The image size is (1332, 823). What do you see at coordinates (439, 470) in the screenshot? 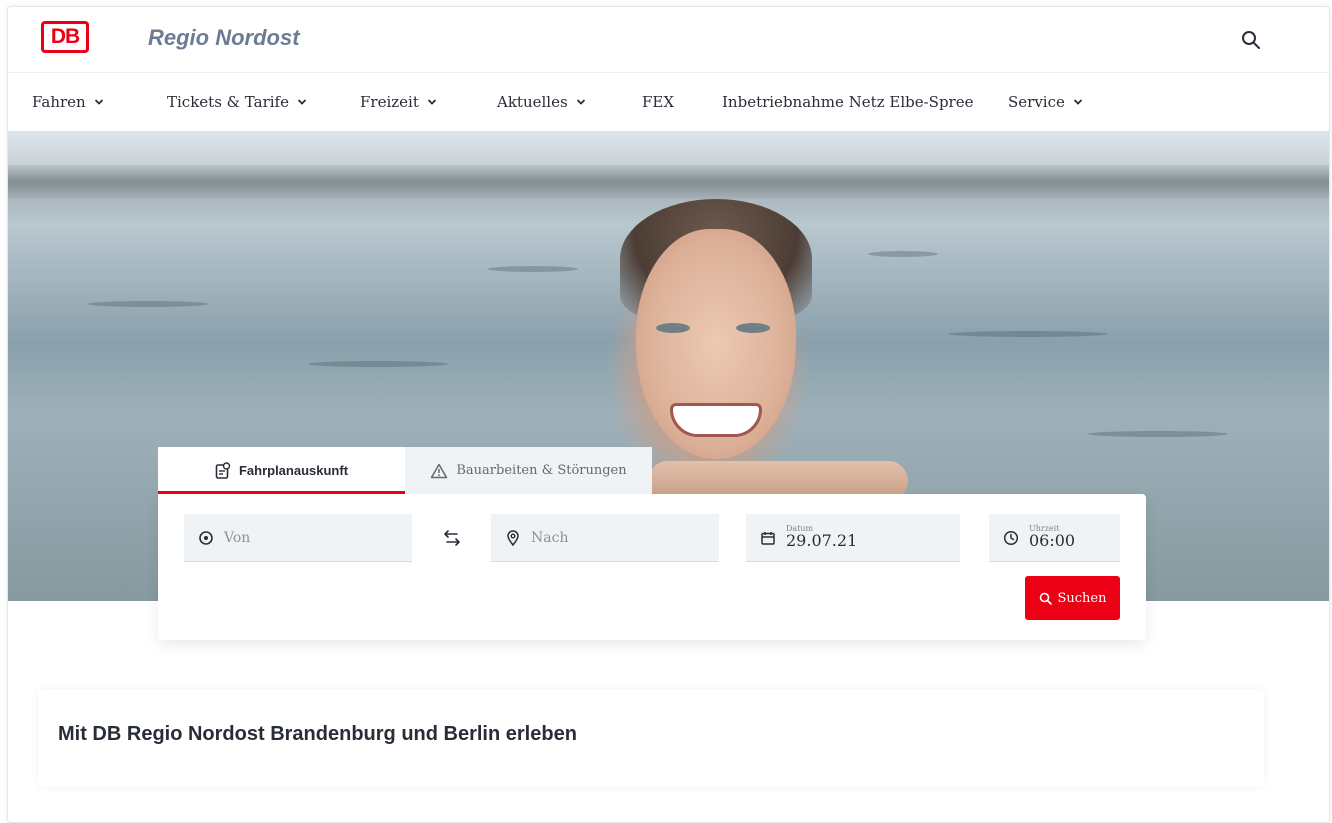
I see `warning-icon` at bounding box center [439, 470].